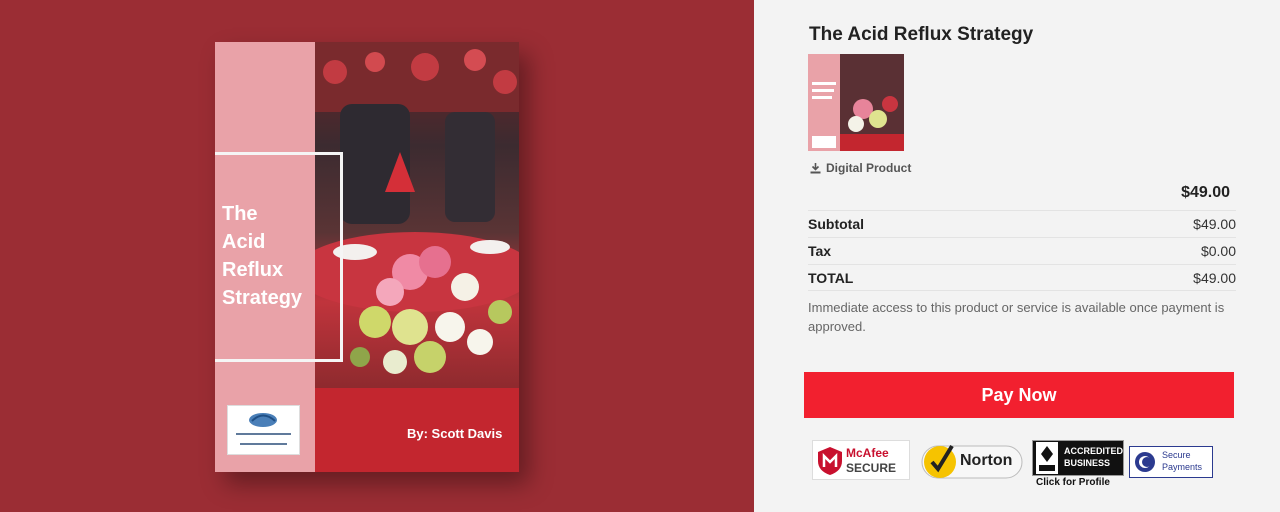 This screenshot has height=512, width=1280. I want to click on product-title: The Acid Reflux Strategy, so click(921, 34).